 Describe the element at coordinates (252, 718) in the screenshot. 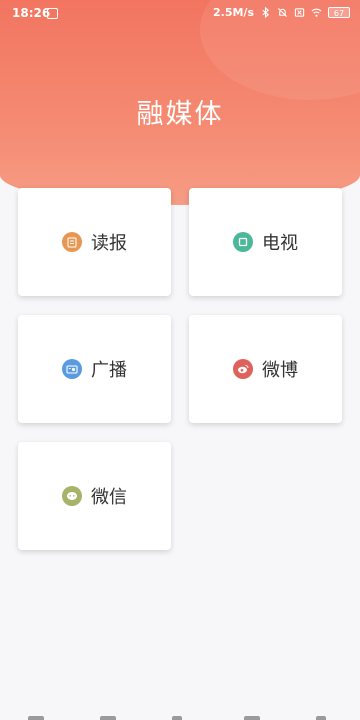

I see `nav-tab-services` at that location.